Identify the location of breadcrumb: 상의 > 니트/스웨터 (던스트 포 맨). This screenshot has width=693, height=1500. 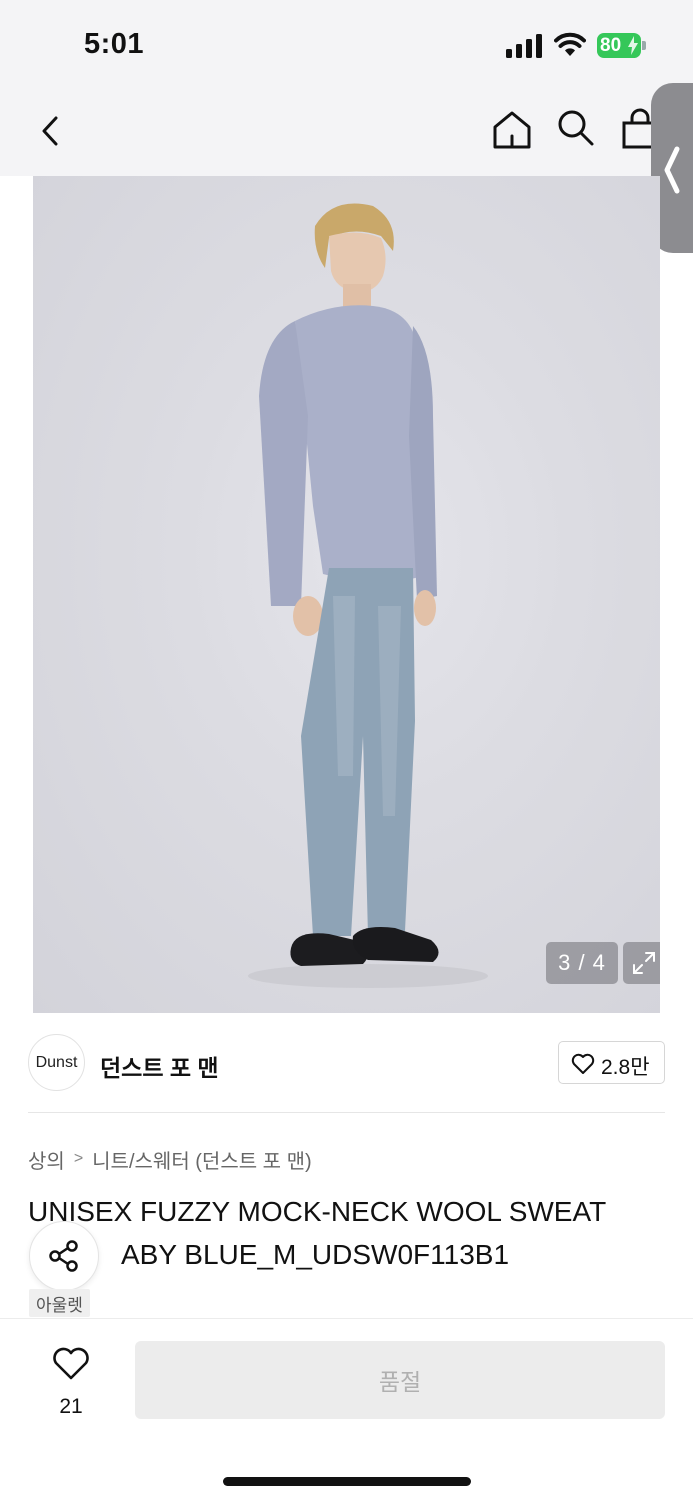
(170, 1159).